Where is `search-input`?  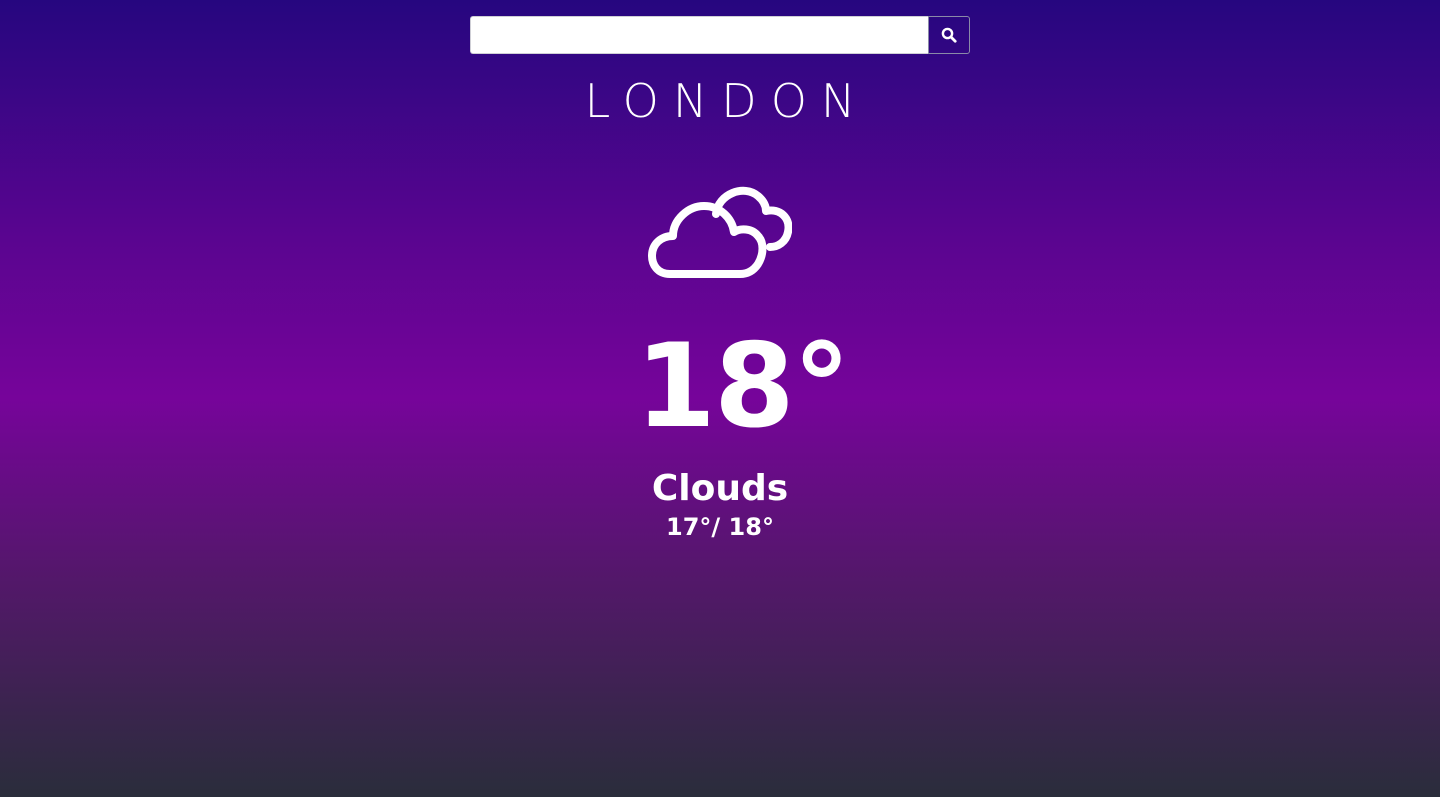 search-input is located at coordinates (699, 35).